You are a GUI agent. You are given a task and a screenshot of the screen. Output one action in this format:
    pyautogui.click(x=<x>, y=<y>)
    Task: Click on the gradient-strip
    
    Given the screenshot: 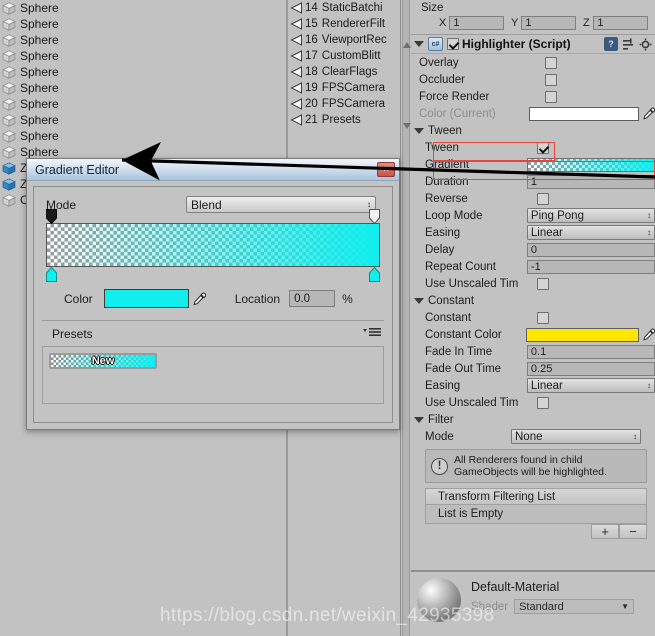 What is the action you would take?
    pyautogui.click(x=213, y=245)
    